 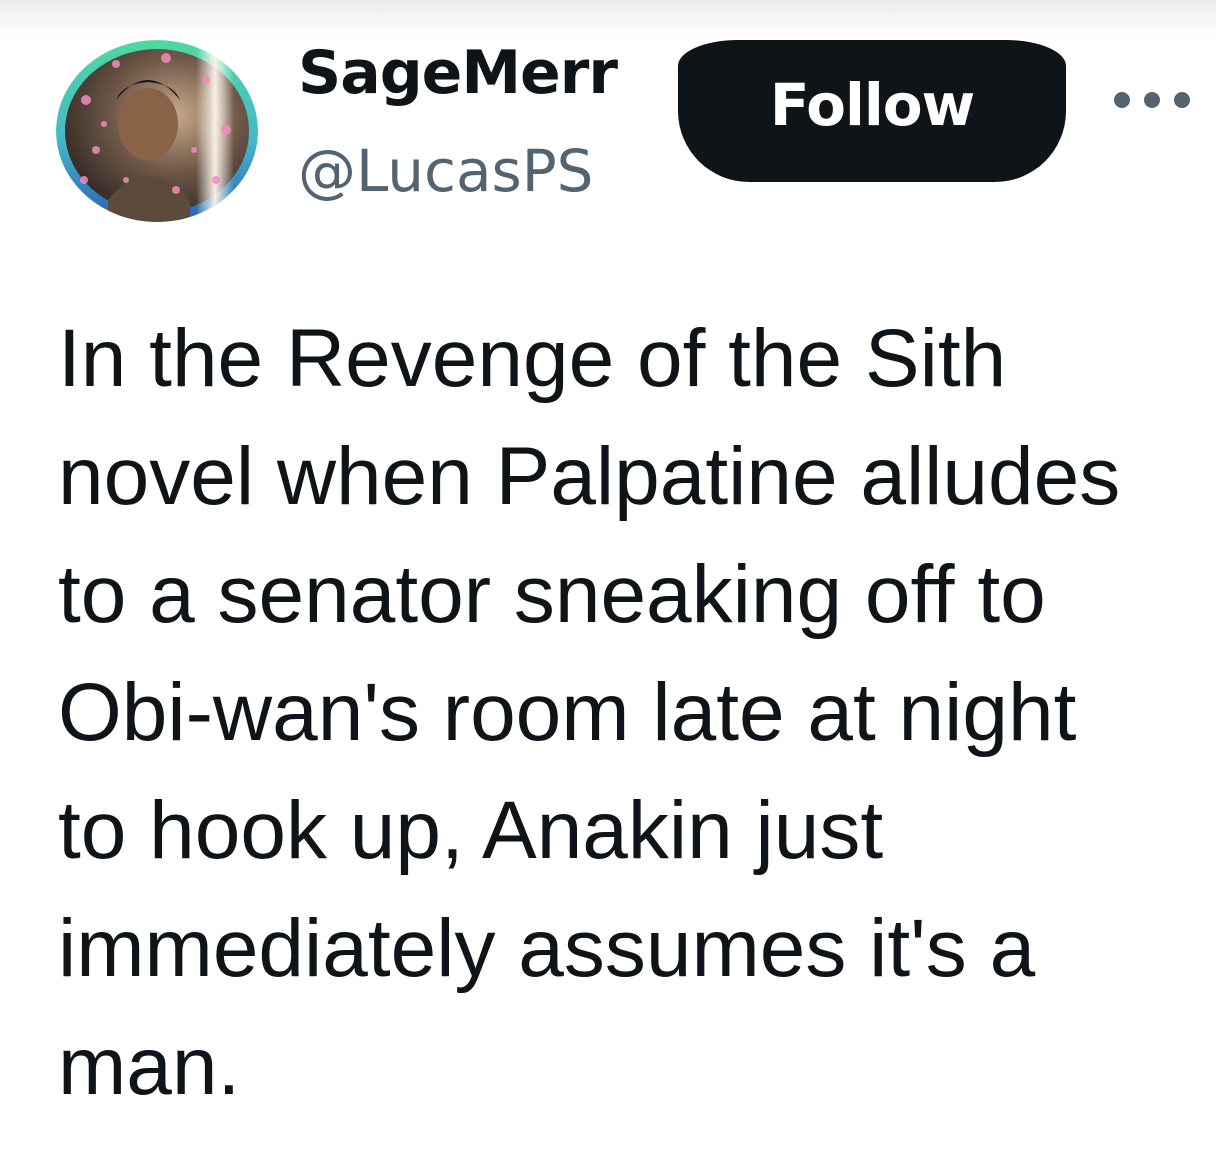 What do you see at coordinates (872, 111) in the screenshot?
I see `follow-button: Follow` at bounding box center [872, 111].